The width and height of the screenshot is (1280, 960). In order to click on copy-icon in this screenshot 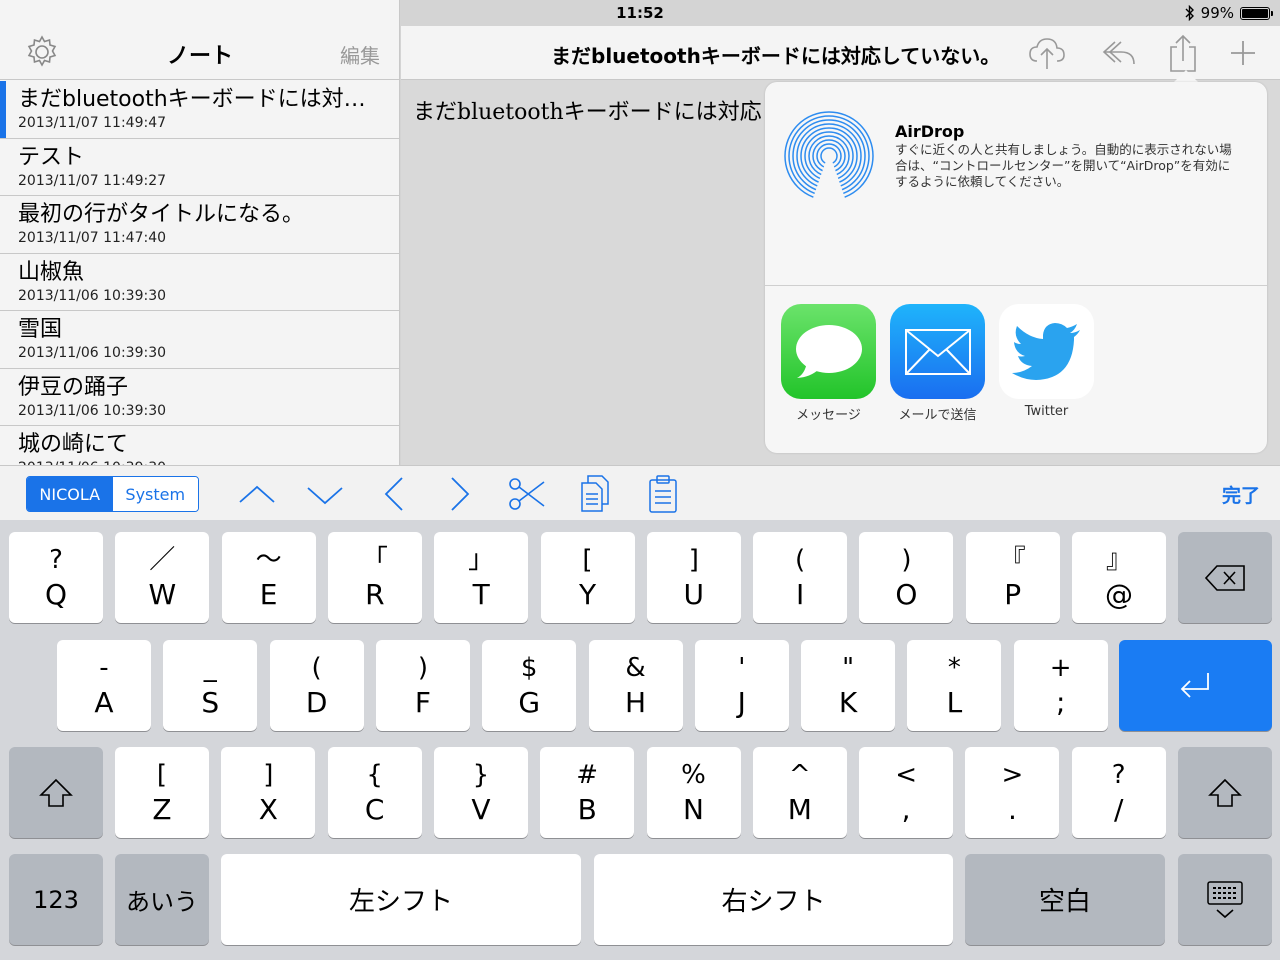, I will do `click(596, 494)`.